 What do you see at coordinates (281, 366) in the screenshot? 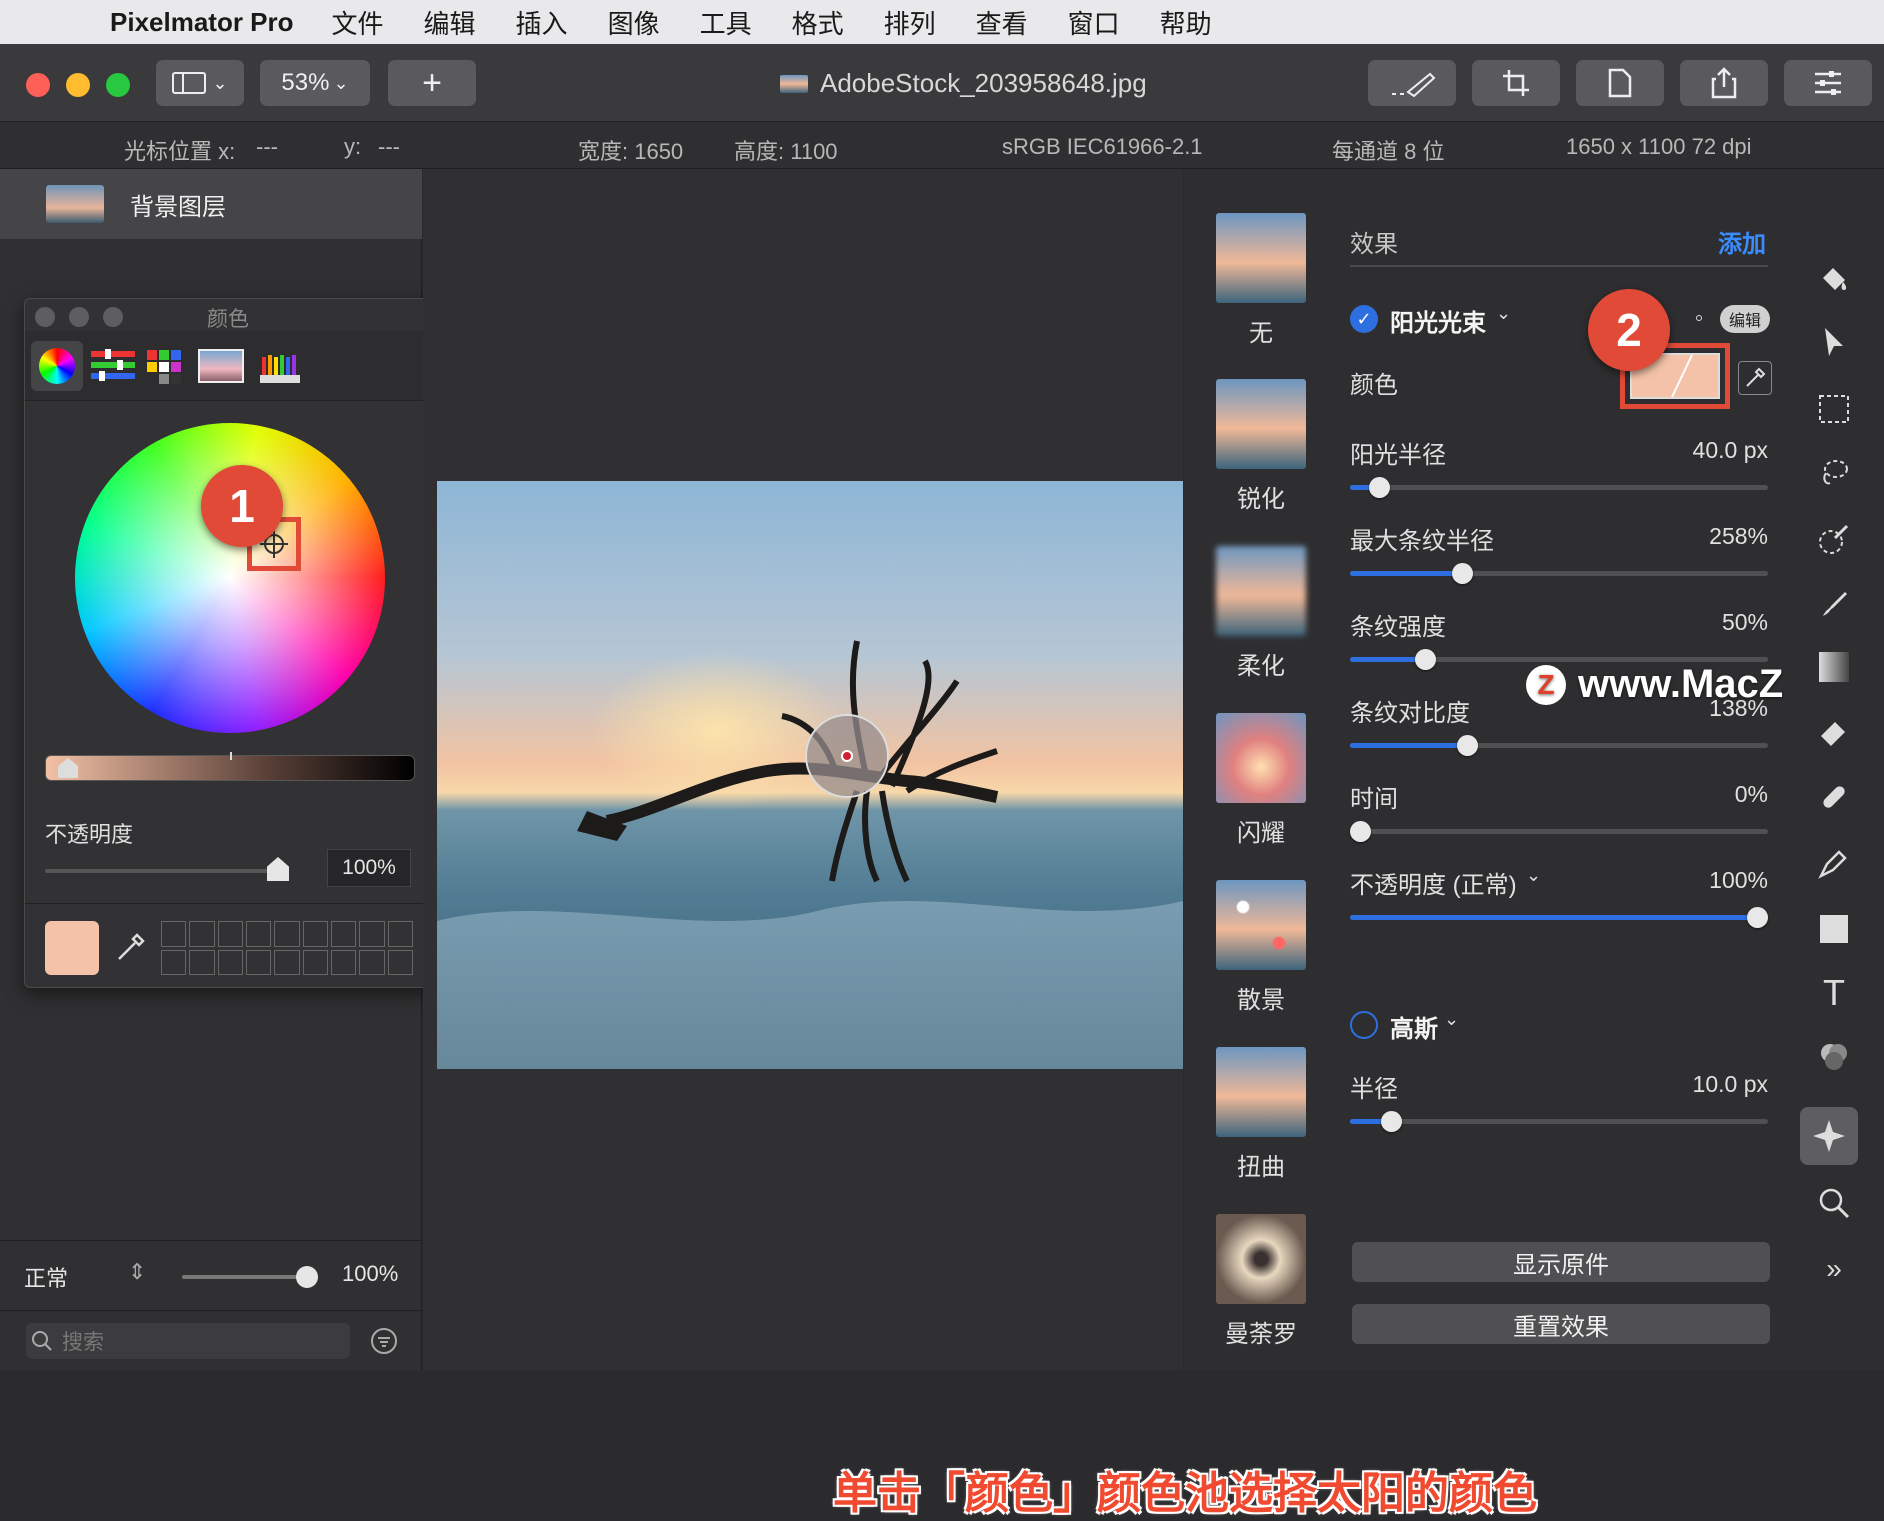
I see `tab-pencils` at bounding box center [281, 366].